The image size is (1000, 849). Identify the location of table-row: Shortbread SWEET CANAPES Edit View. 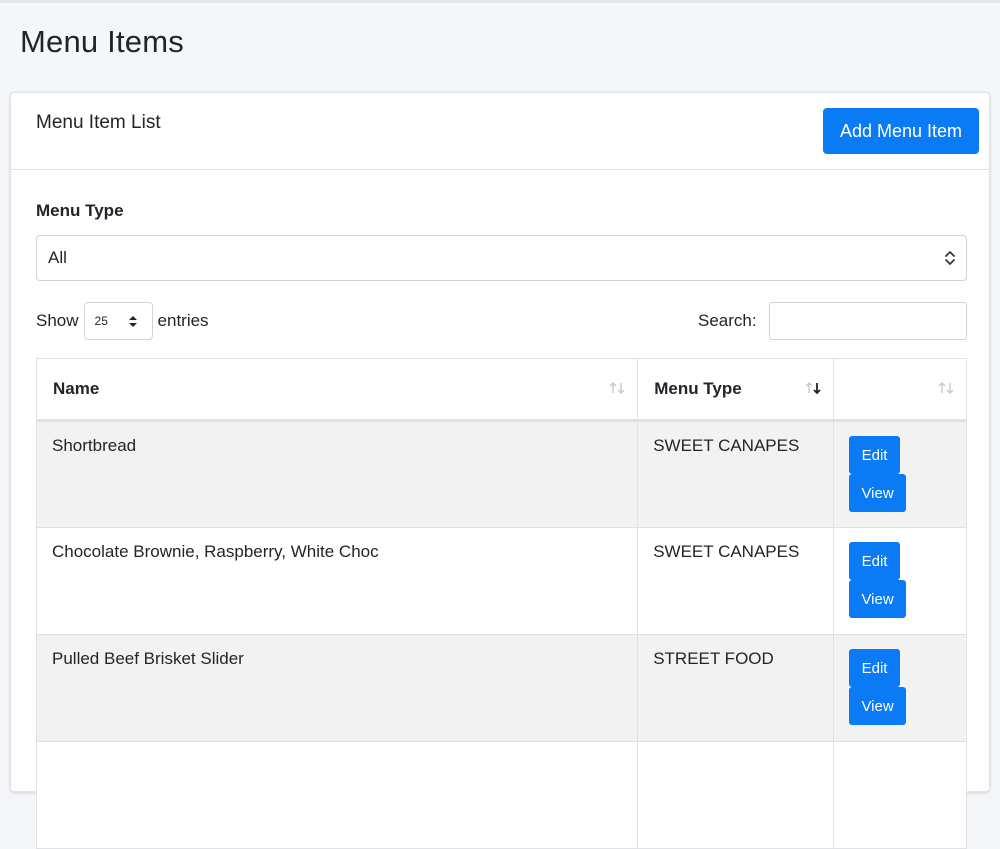
(501, 474).